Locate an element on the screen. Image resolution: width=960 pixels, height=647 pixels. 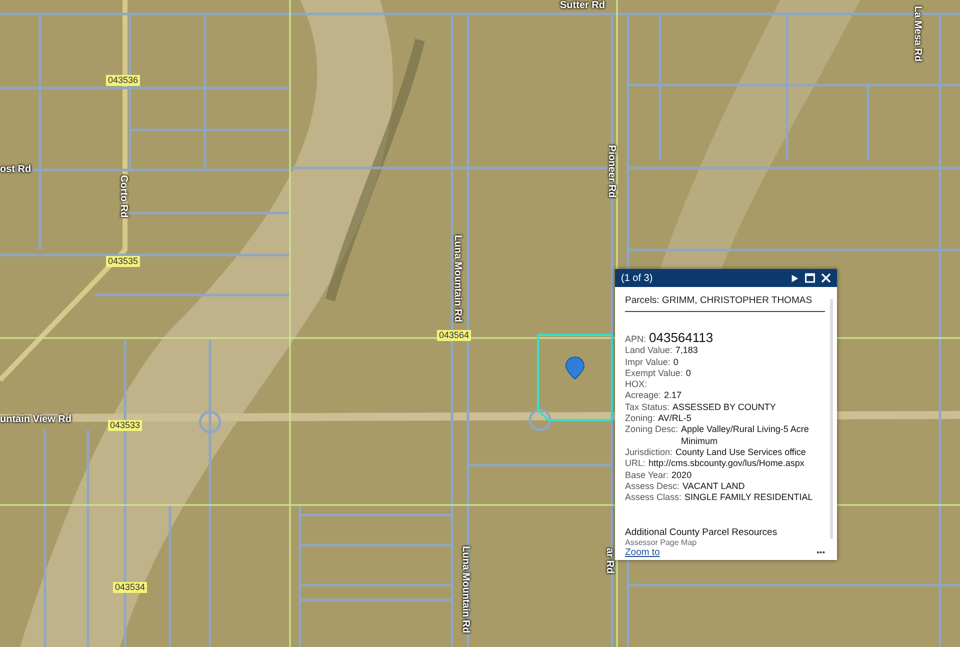
field-label: APN: is located at coordinates (635, 340).